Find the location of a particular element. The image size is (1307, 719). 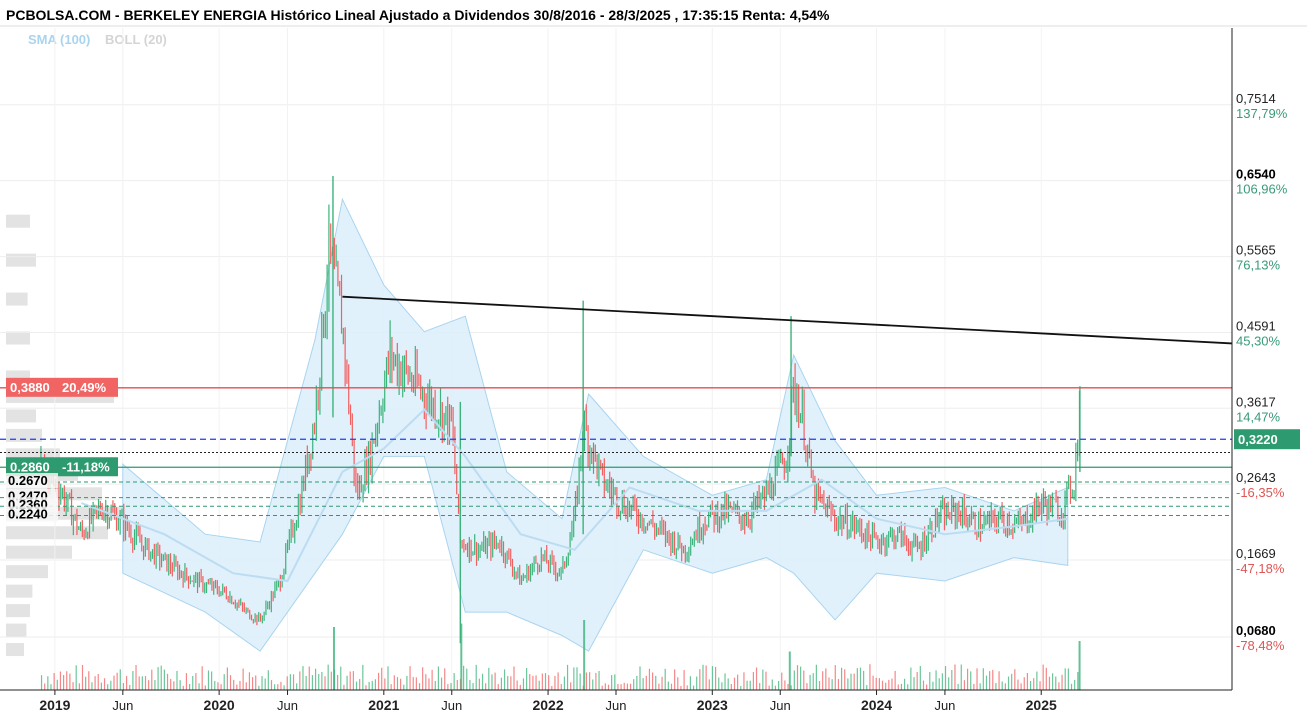

y-tick-price: 0,1669 is located at coordinates (1256, 553).